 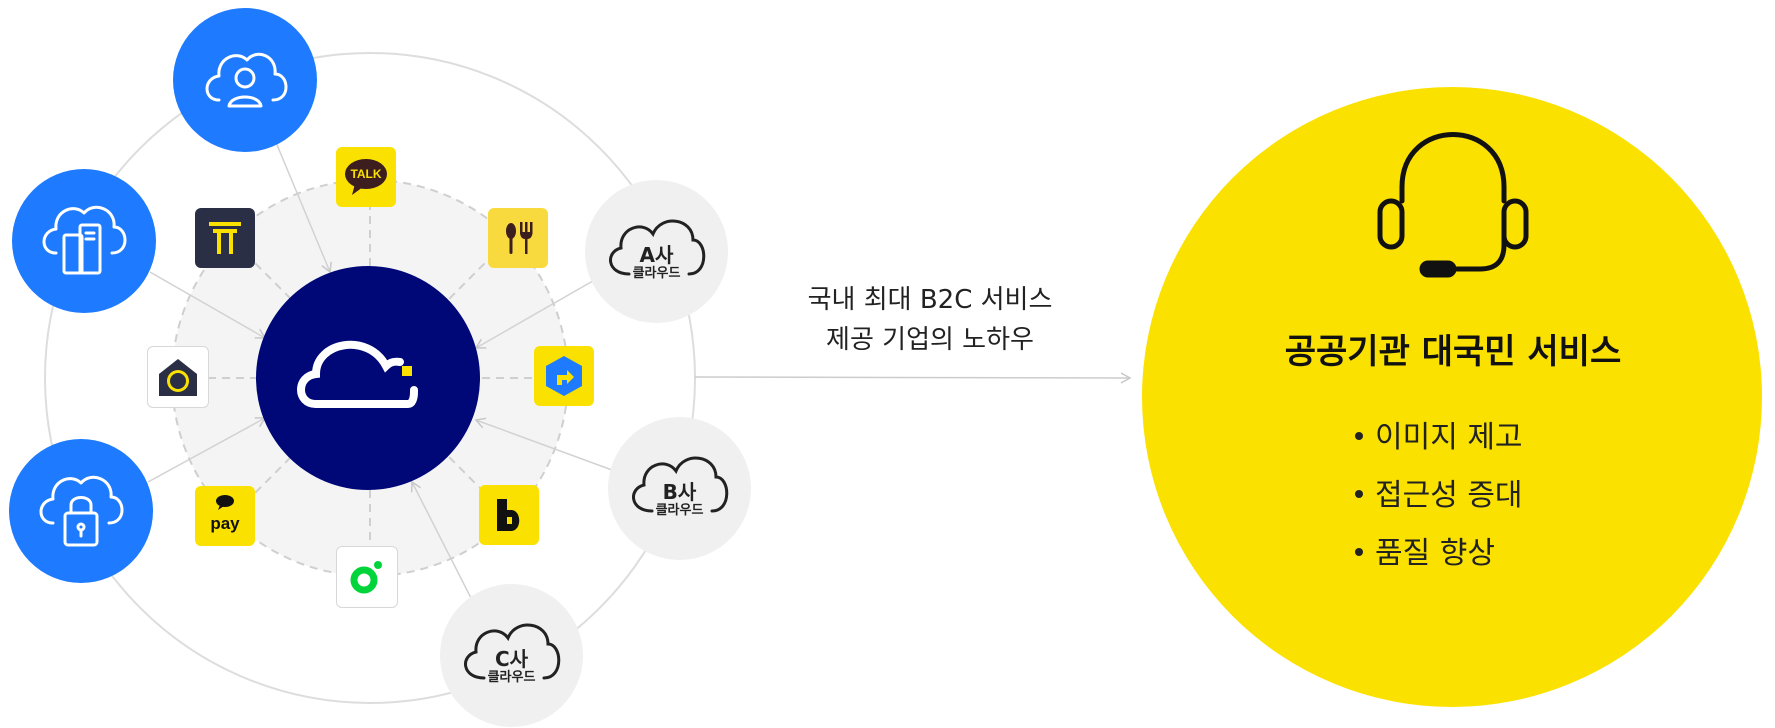 What do you see at coordinates (913, 378) in the screenshot?
I see `main-arrow` at bounding box center [913, 378].